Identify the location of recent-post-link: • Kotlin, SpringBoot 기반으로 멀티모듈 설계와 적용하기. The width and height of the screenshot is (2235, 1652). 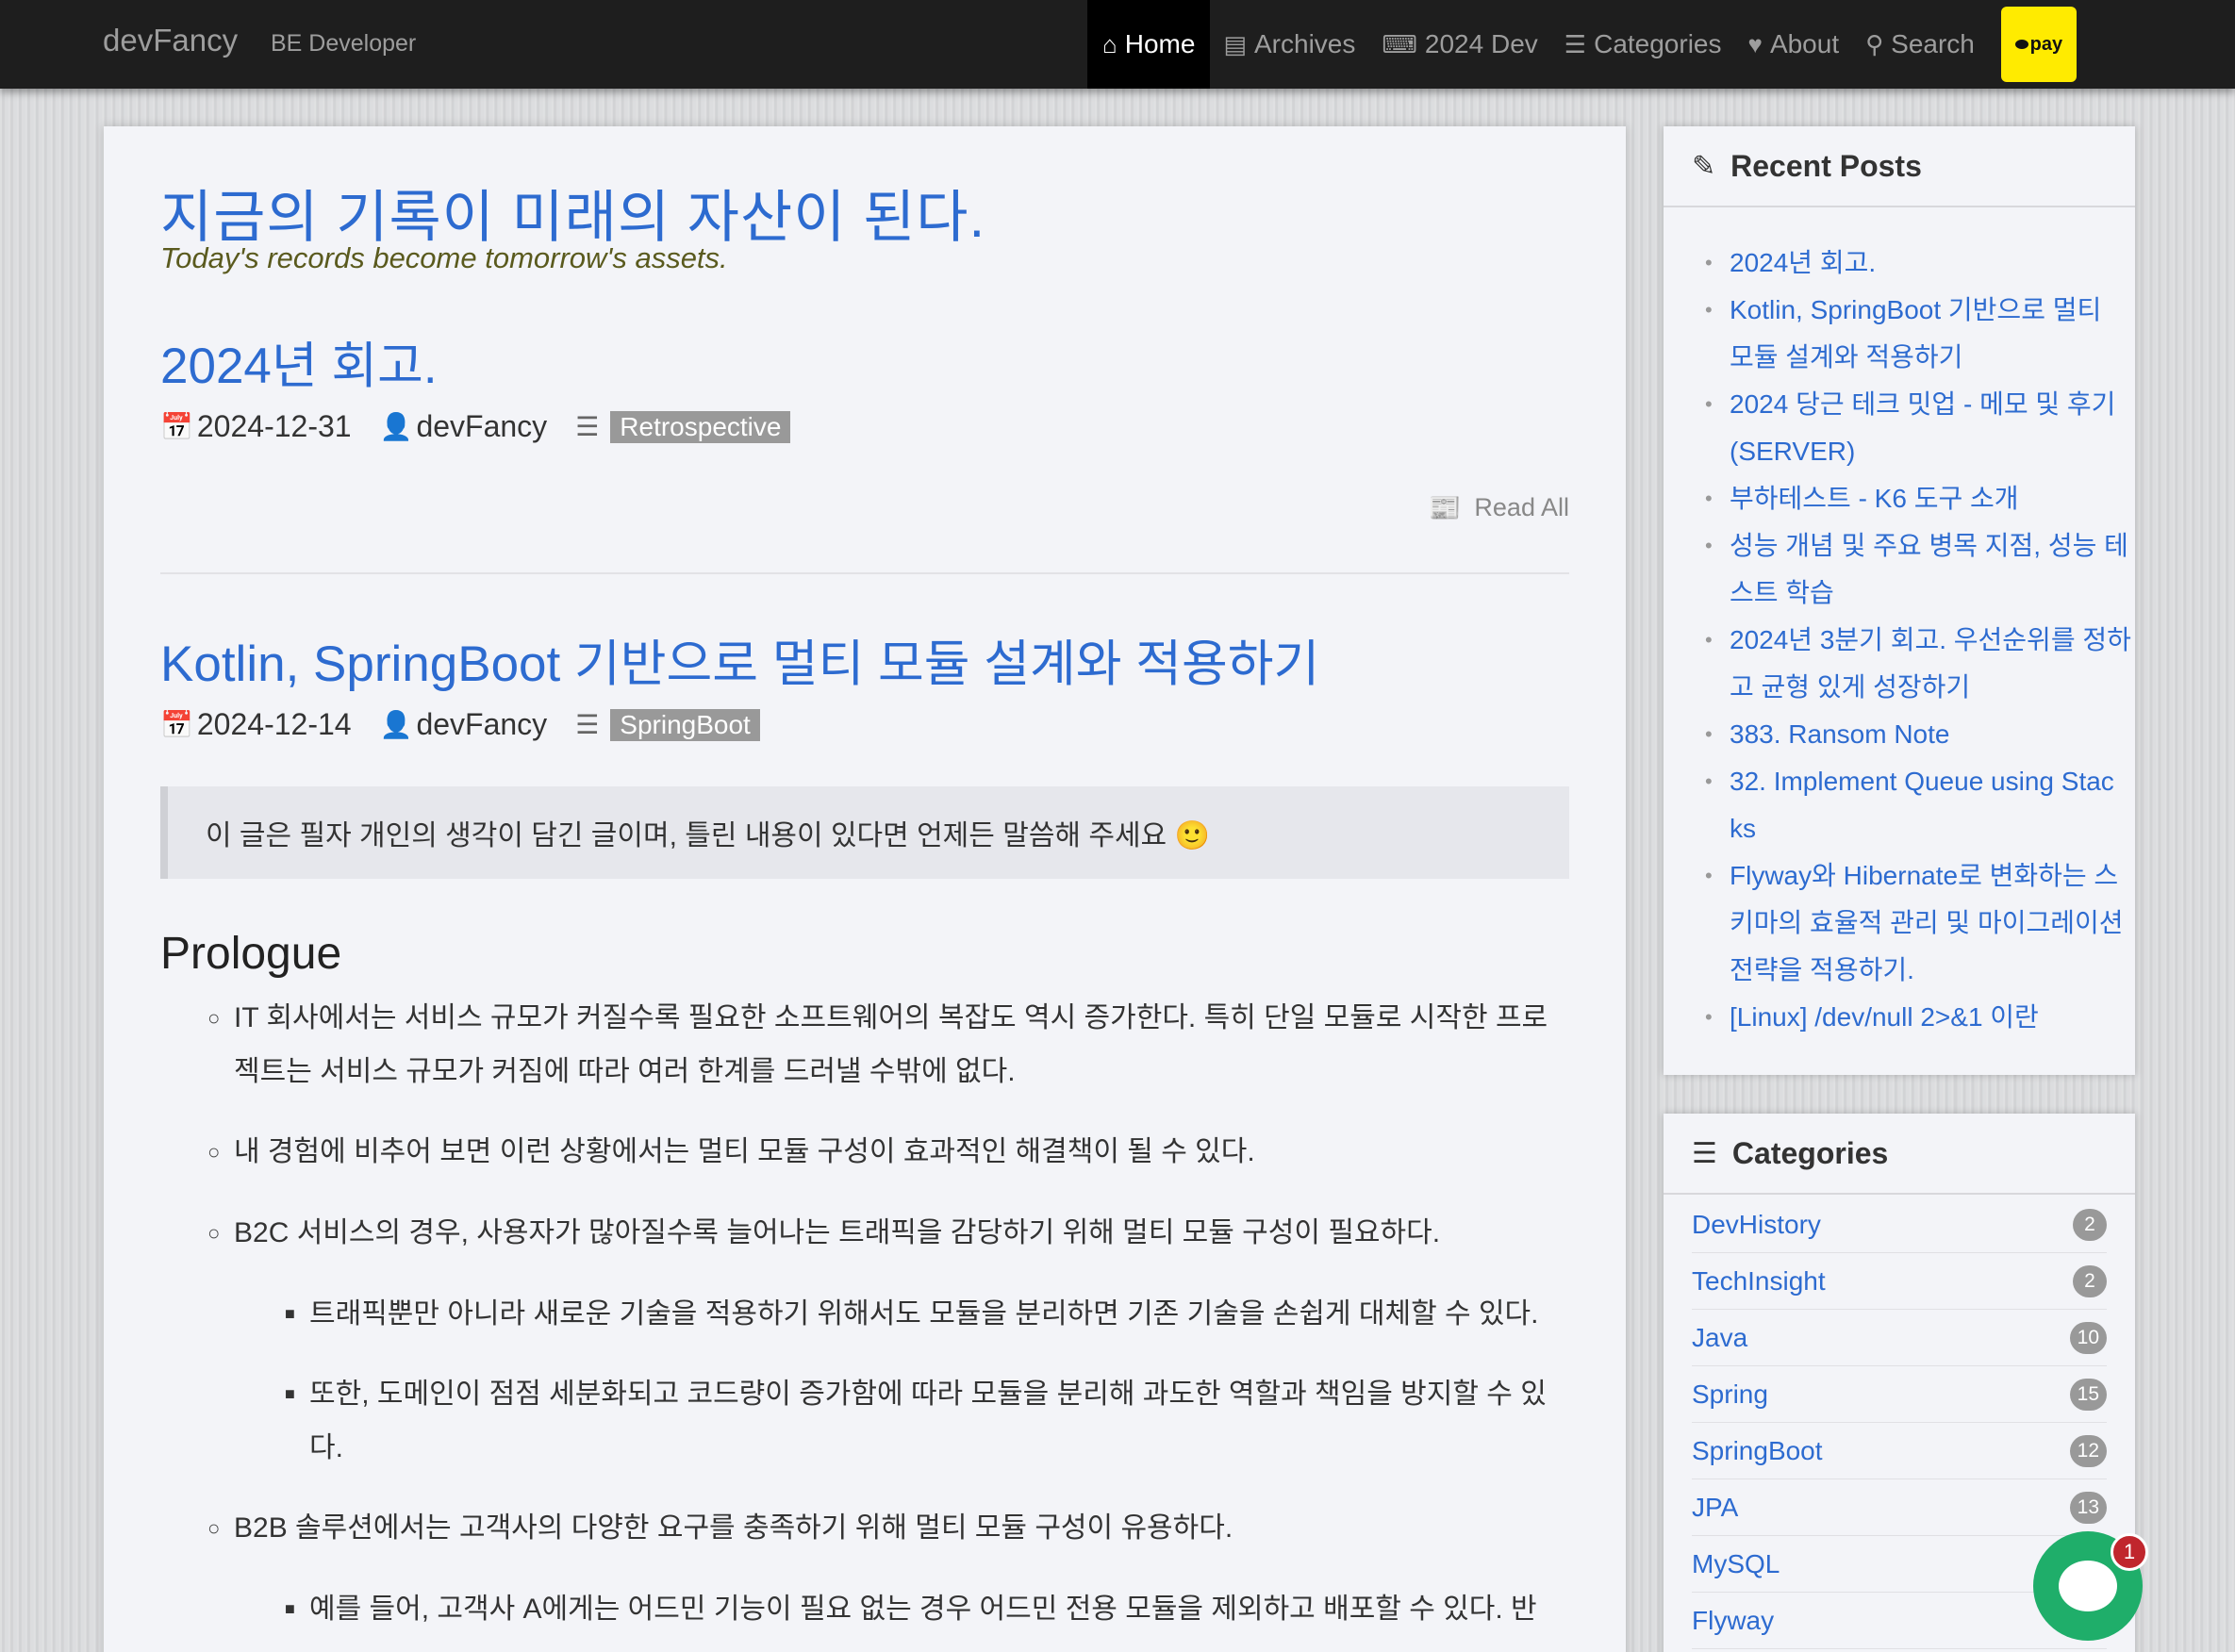
(1903, 334).